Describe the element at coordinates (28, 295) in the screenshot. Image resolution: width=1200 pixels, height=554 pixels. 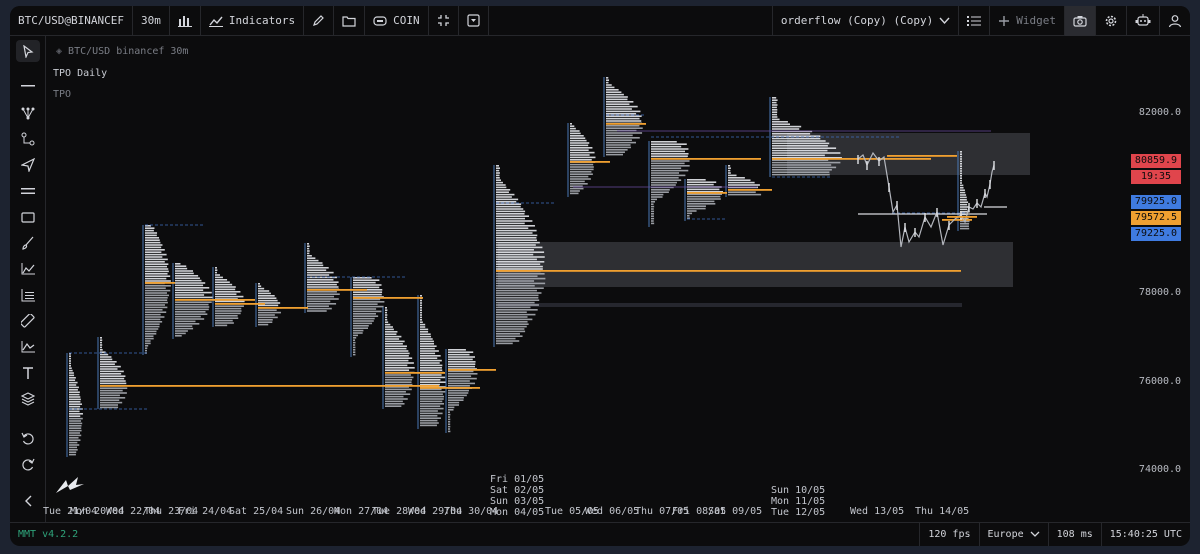
I see `fib-tool` at that location.